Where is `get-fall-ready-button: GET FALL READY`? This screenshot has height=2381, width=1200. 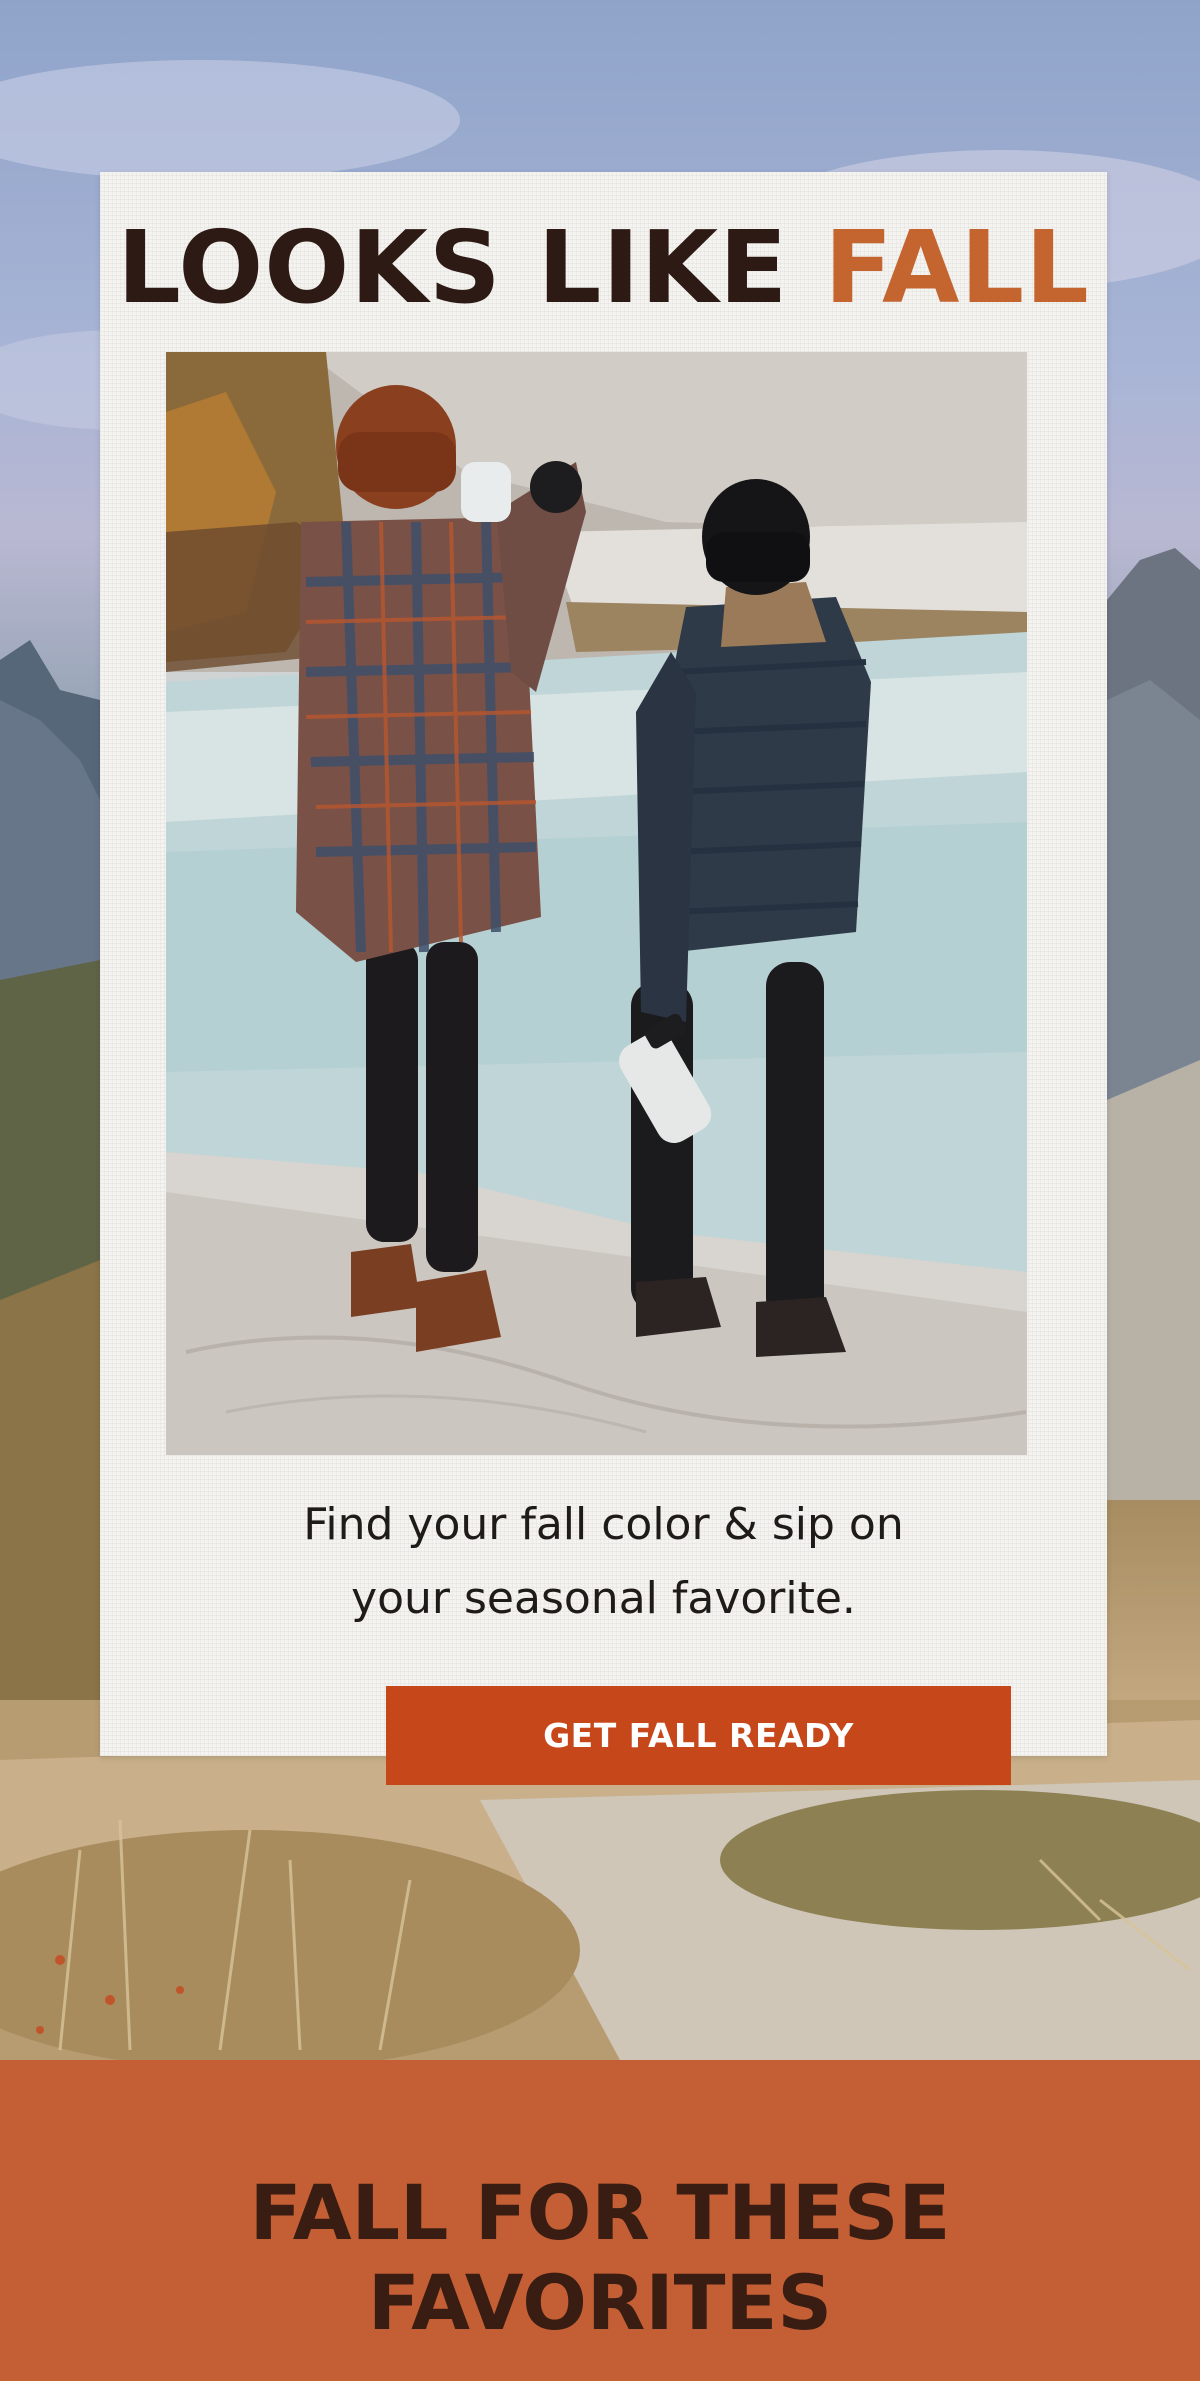 get-fall-ready-button: GET FALL READY is located at coordinates (698, 1735).